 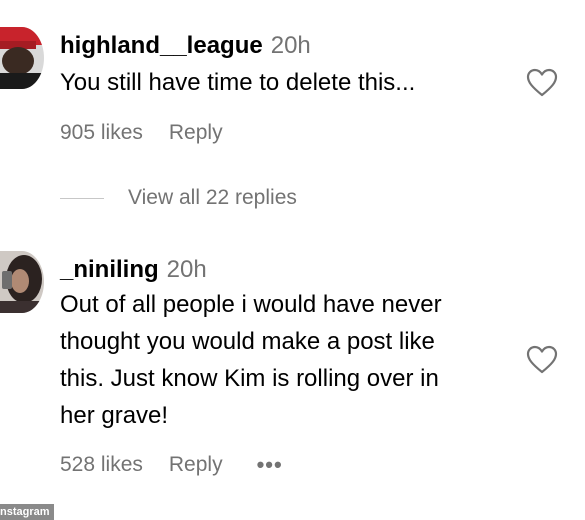 I want to click on comment-username: _niniling 20h, so click(x=133, y=270).